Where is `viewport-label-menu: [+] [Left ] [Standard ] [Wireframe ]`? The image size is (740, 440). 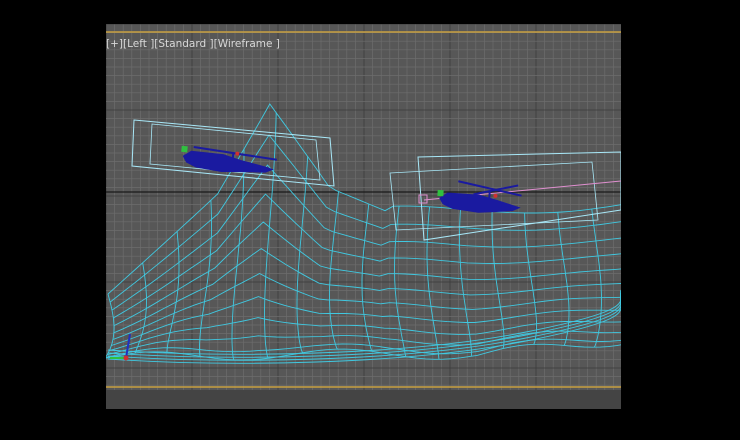 viewport-label-menu: [+] [Left ] [Standard ] [Wireframe ] is located at coordinates (193, 45).